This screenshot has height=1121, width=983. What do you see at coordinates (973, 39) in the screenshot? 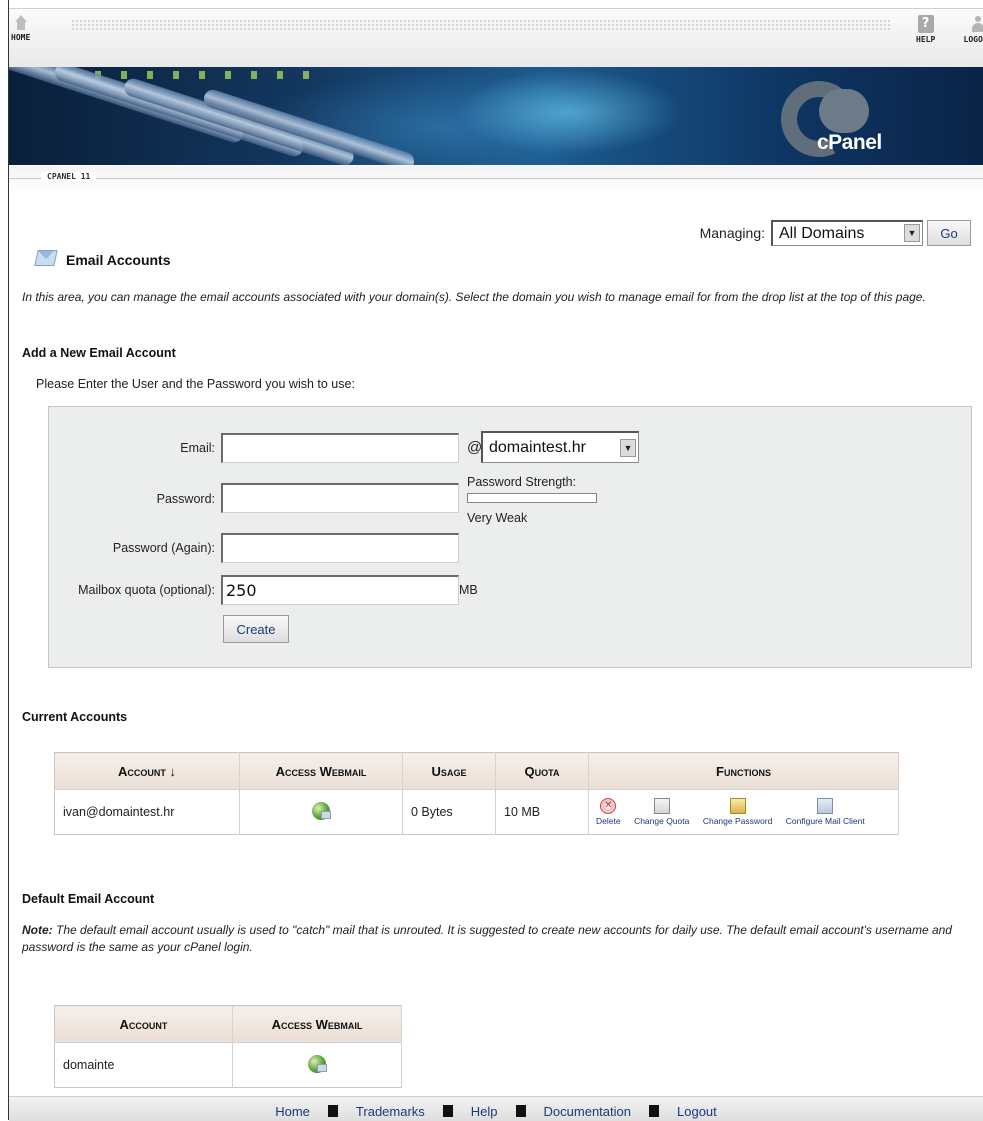
I see `logout-label: LOGOUT` at bounding box center [973, 39].